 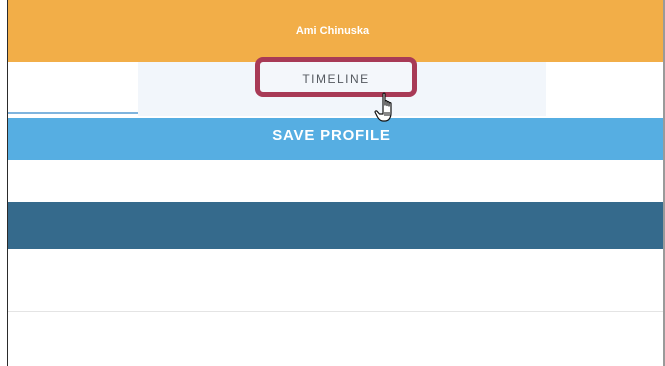 What do you see at coordinates (73, 113) in the screenshot?
I see `tab-active-underline` at bounding box center [73, 113].